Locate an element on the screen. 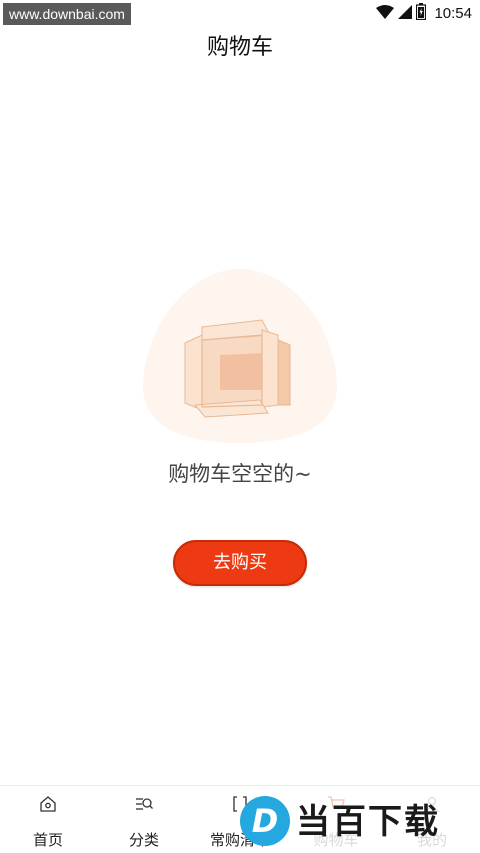  site-watermark: www.downbai.com is located at coordinates (67, 14).